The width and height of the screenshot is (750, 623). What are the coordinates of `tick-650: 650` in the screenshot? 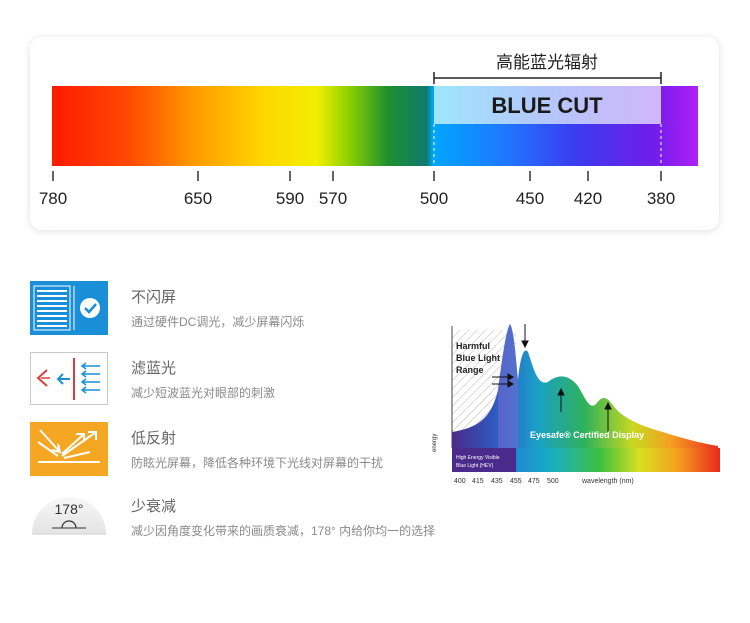 It's located at (198, 198).